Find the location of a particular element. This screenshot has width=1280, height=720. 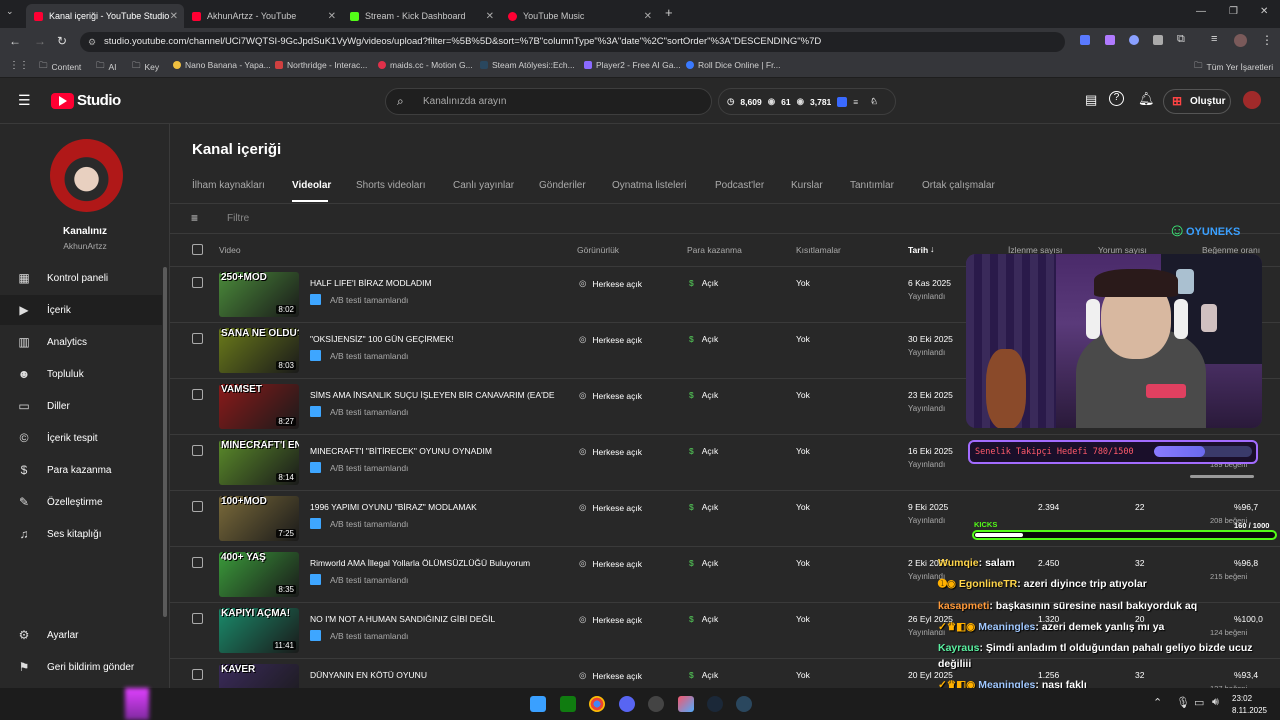

video-thumbnail: 400+ YAŞ 8:35 is located at coordinates (259, 574).